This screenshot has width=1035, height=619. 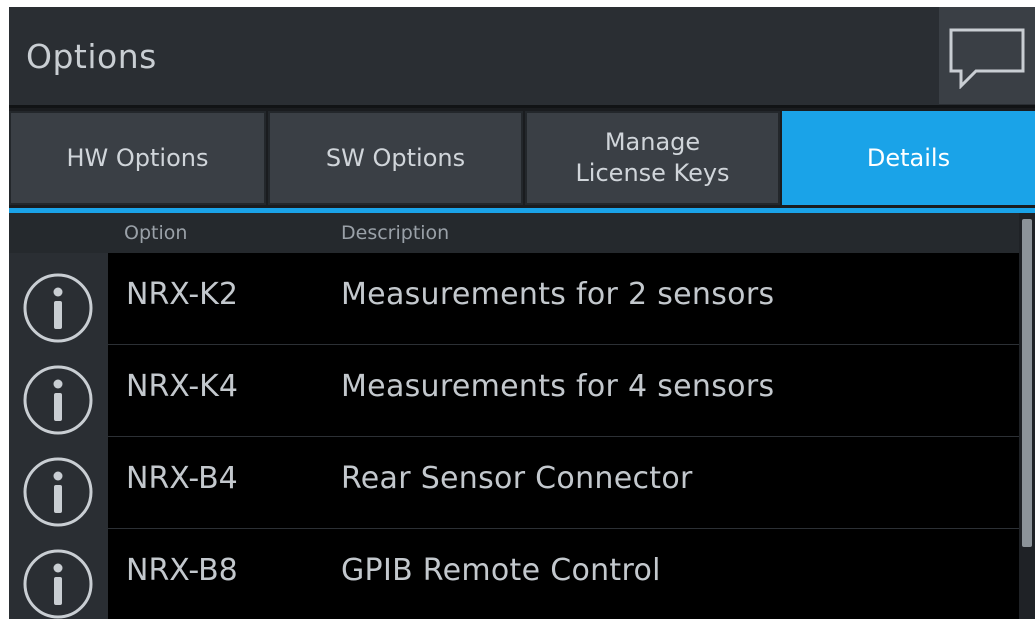 I want to click on tab-sw-options: SW Options, so click(x=395, y=158).